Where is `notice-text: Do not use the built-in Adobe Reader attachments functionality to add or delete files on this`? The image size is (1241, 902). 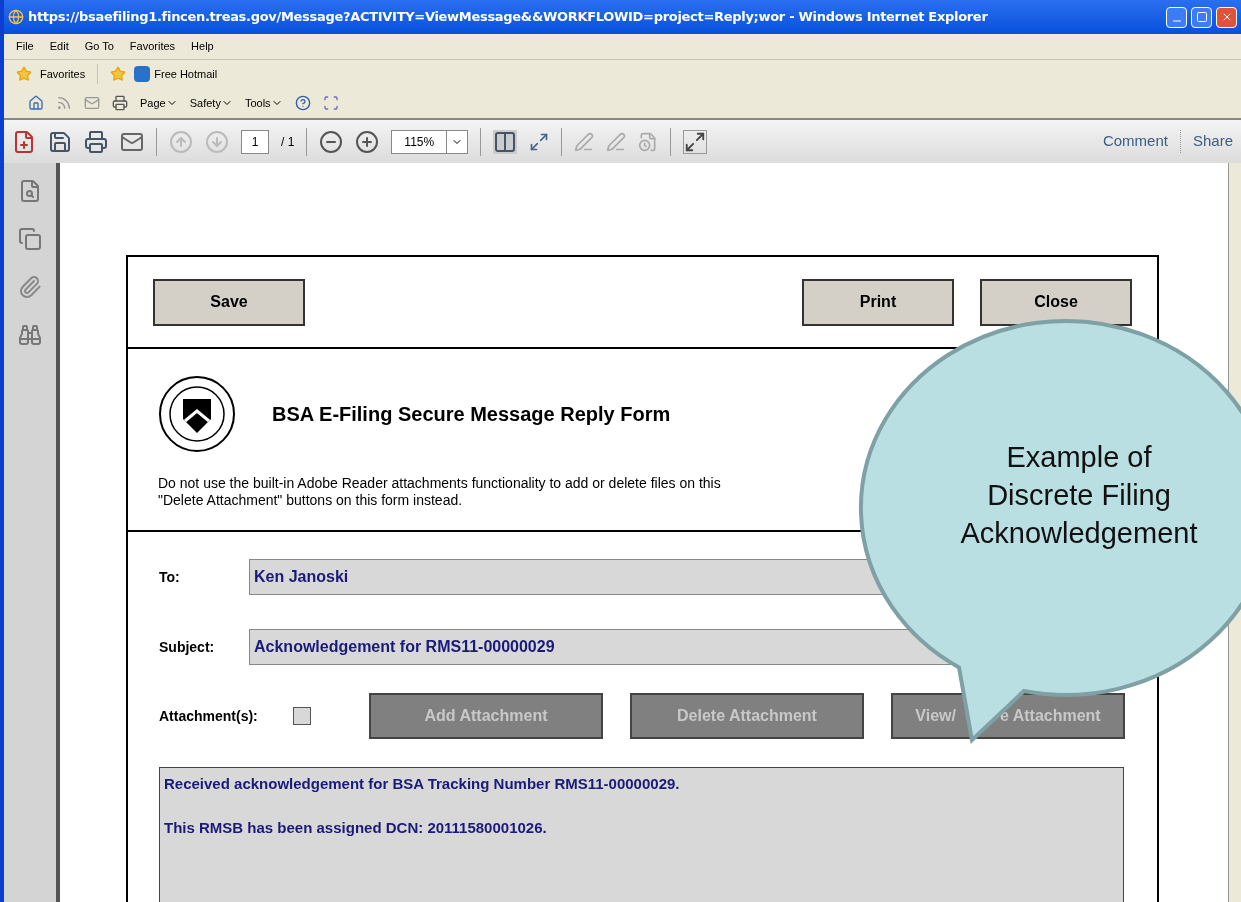
notice-text: Do not use the built-in Adobe Reader attachments functionality to add or delete files on this is located at coordinates (439, 483).